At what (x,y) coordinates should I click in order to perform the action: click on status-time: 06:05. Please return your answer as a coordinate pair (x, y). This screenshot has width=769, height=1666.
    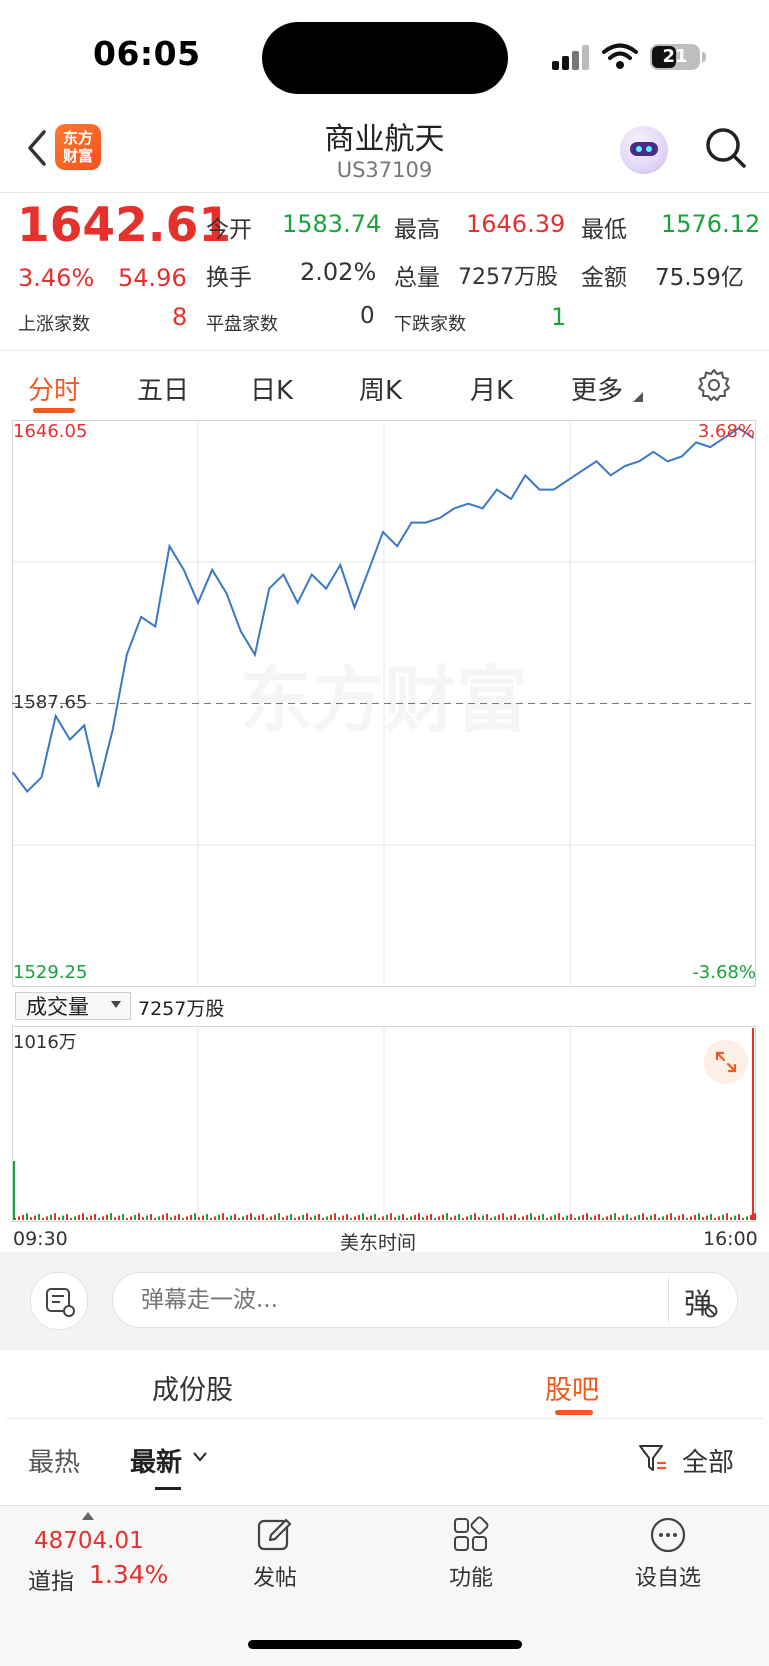
    Looking at the image, I should click on (147, 53).